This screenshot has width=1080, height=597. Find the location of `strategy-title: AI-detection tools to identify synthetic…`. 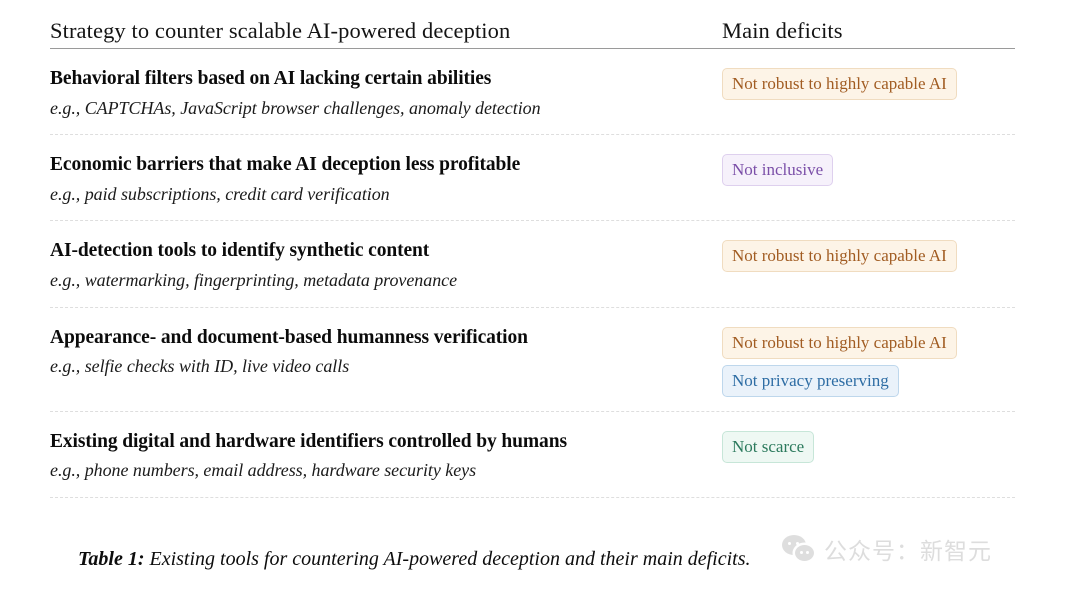

strategy-title: AI-detection tools to identify synthetic… is located at coordinates (240, 251).